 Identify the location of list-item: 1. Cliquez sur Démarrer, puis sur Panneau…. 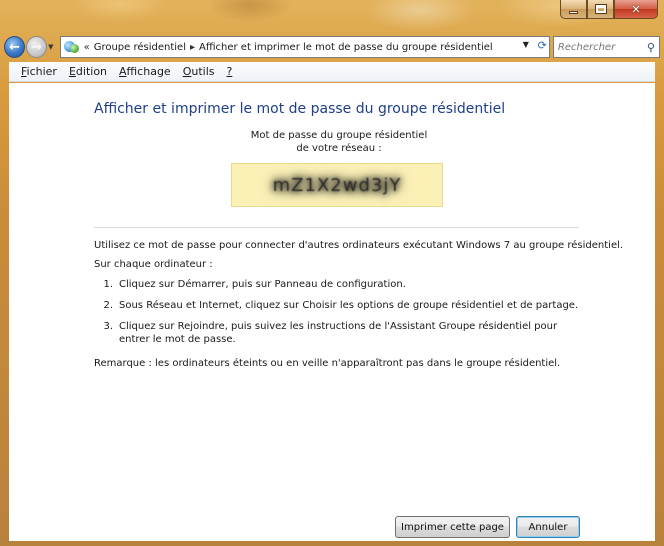
(254, 284).